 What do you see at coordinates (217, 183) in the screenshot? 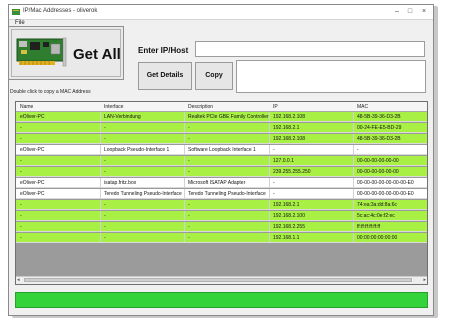
I see `table-cell: Microsoft ISATAP Adapter` at bounding box center [217, 183].